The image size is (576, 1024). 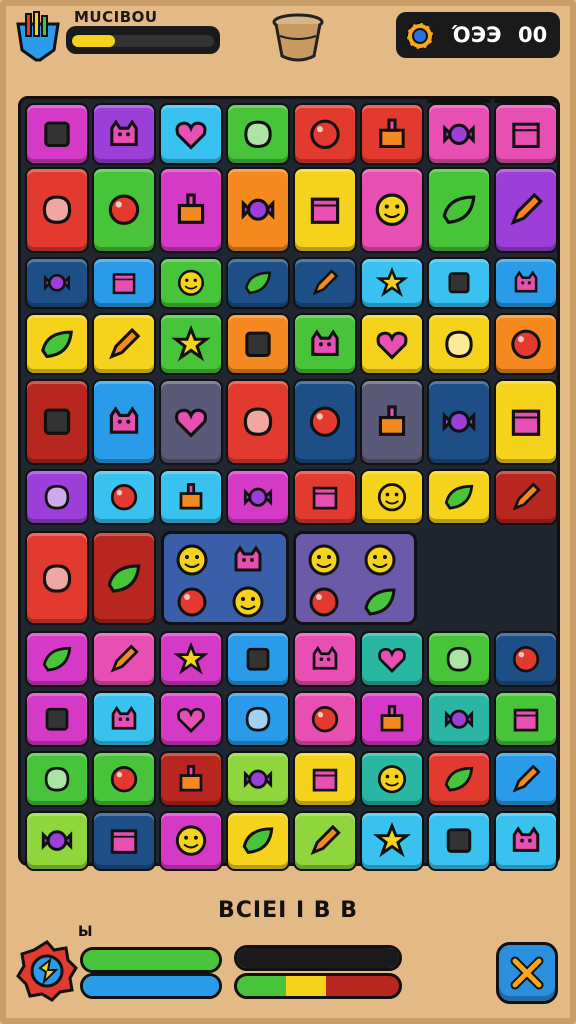 What do you see at coordinates (420, 36) in the screenshot?
I see `gear-icon` at bounding box center [420, 36].